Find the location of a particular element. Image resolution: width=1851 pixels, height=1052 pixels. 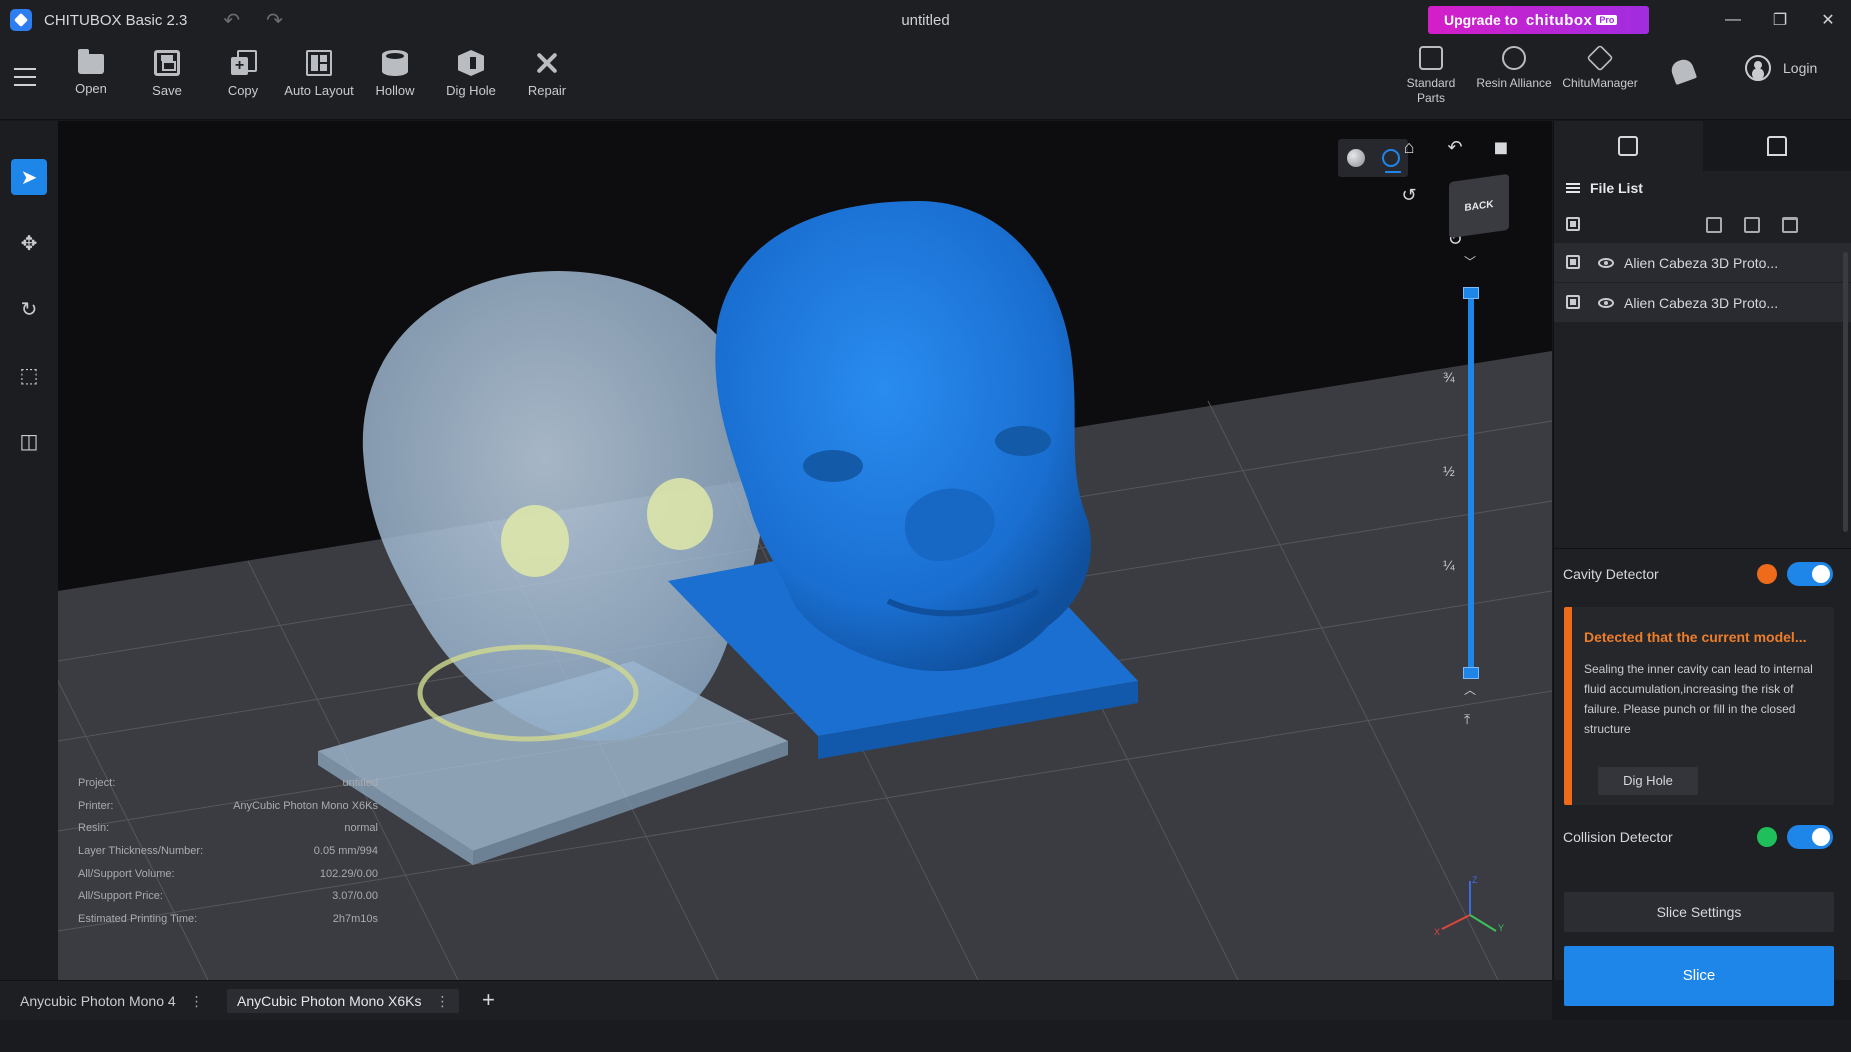

layer-fraction-3-4: ¾ is located at coordinates (1449, 377).